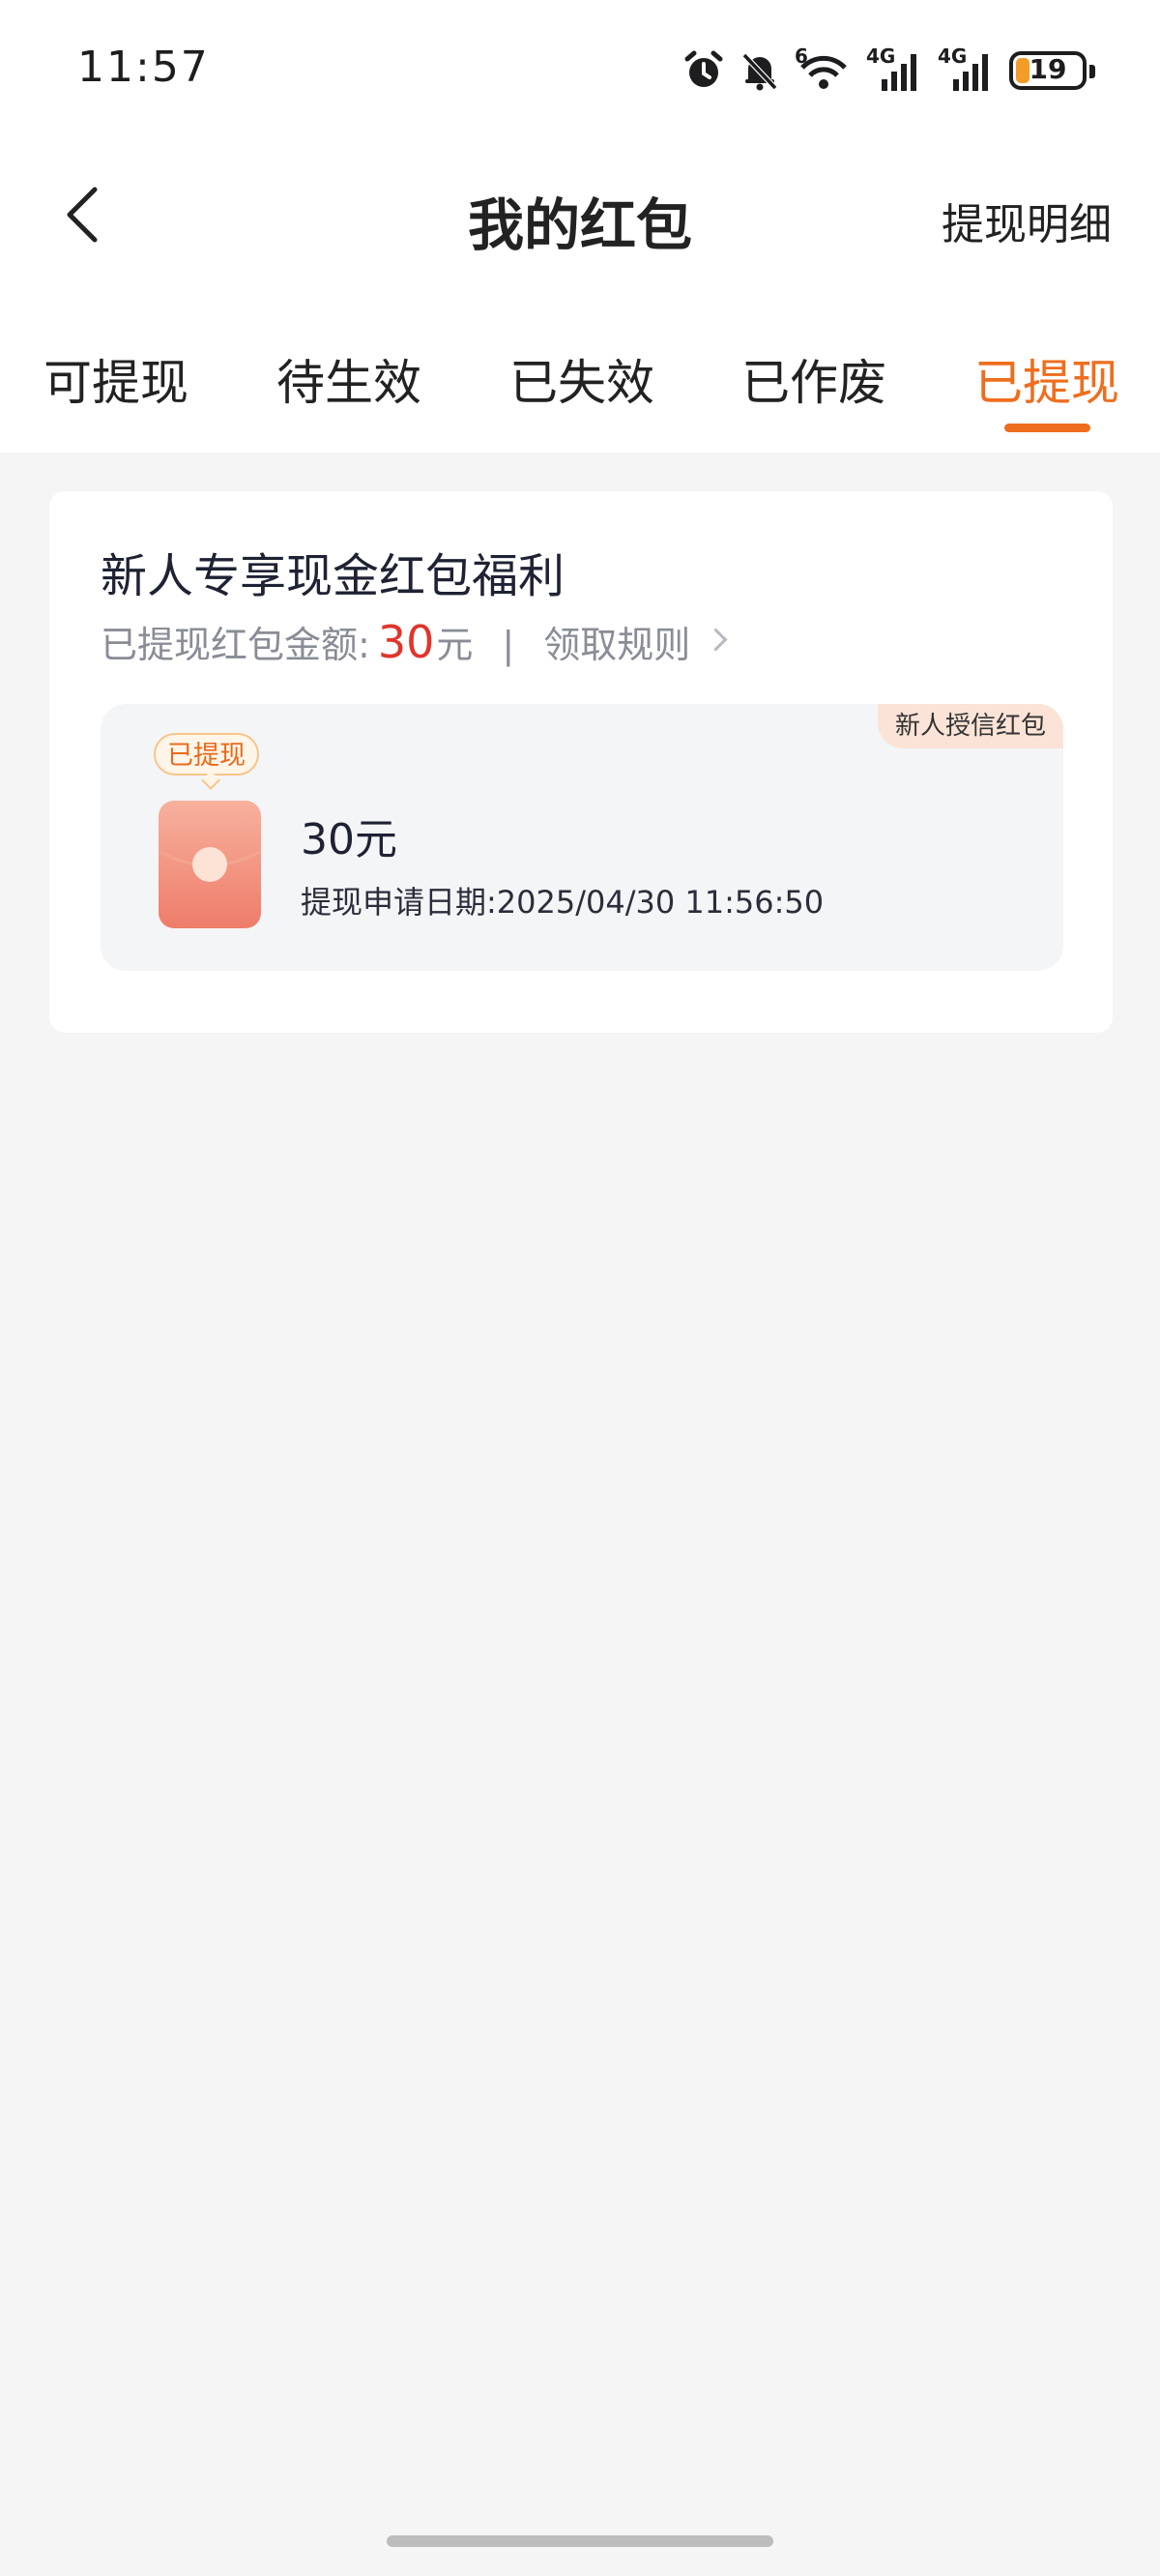 This screenshot has width=1160, height=2576. What do you see at coordinates (349, 839) in the screenshot?
I see `packet-amount: 30元` at bounding box center [349, 839].